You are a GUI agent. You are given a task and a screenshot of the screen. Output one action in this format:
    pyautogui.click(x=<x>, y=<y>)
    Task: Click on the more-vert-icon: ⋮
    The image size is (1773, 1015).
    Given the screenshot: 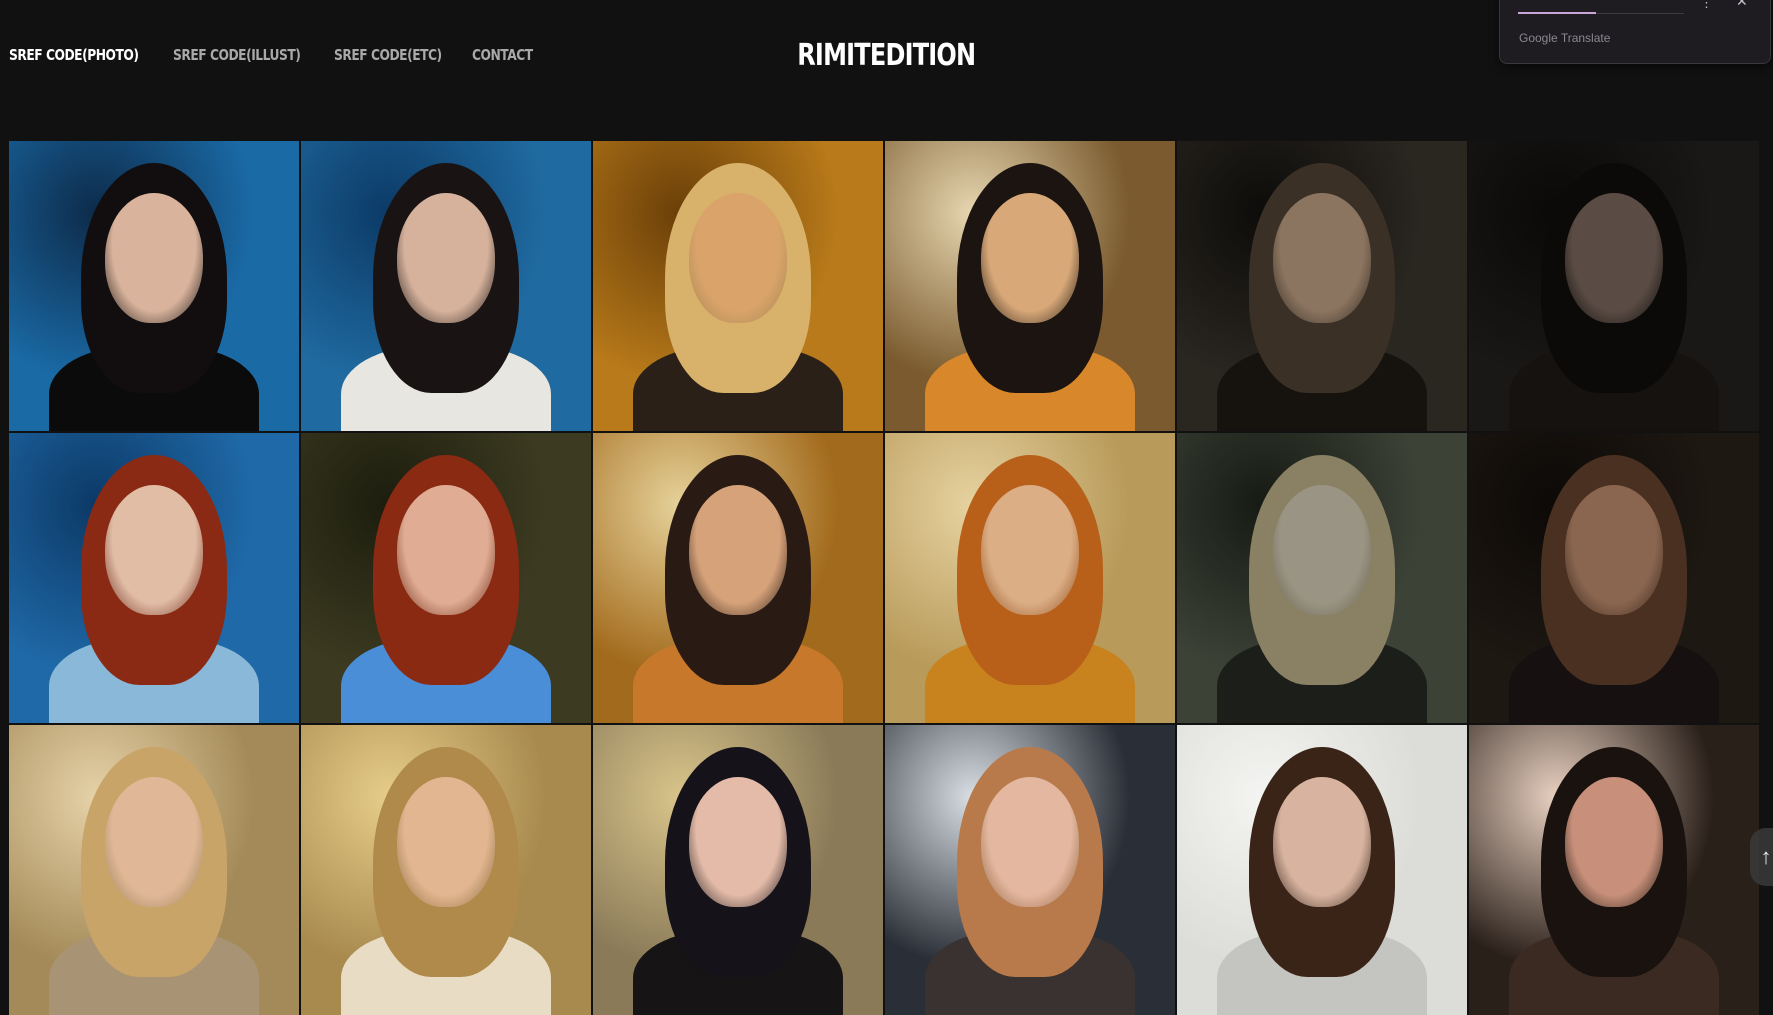 What is the action you would take?
    pyautogui.click(x=1706, y=5)
    